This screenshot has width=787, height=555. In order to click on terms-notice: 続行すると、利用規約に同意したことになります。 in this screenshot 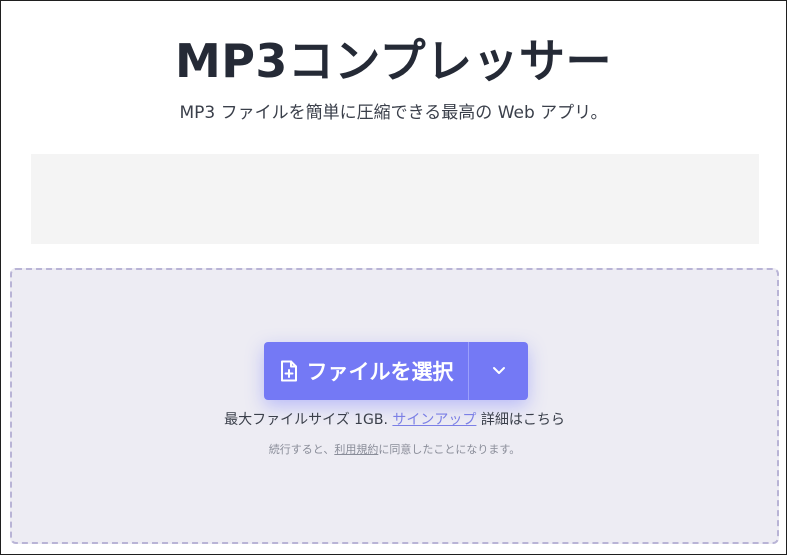, I will do `click(394, 450)`.